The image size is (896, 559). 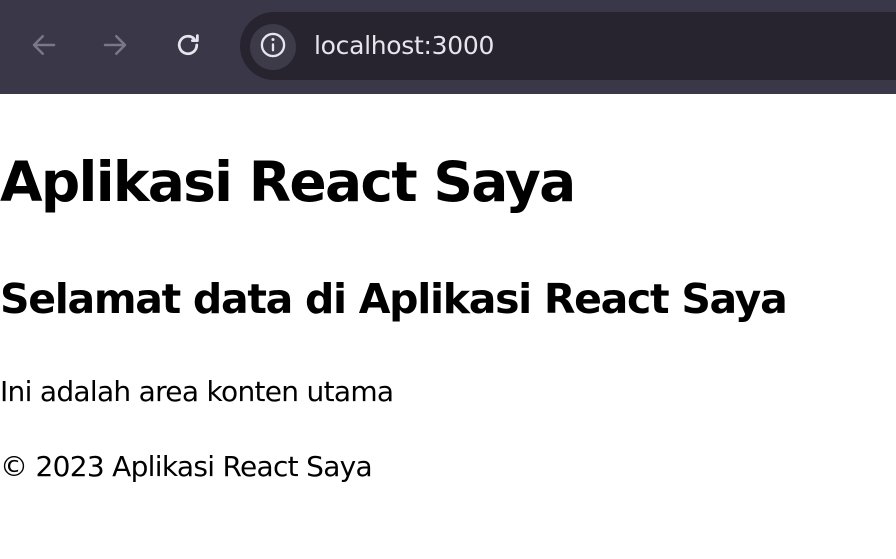 I want to click on arrow-left-icon, so click(x=44, y=45).